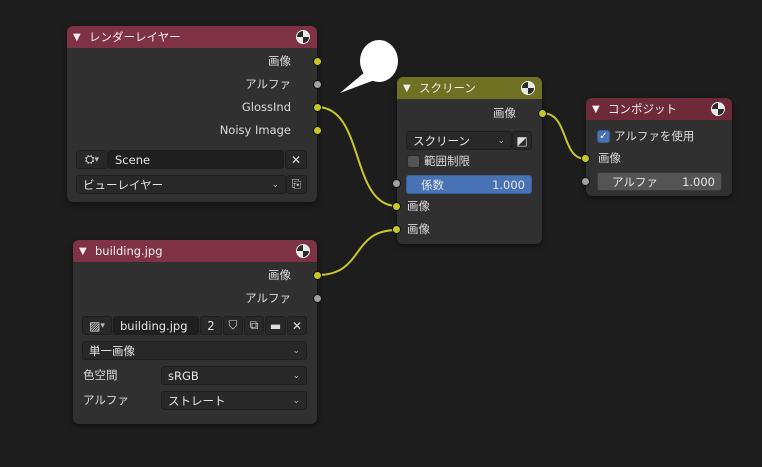 The image size is (762, 467). I want to click on scene-name-field: Scene, so click(196, 159).